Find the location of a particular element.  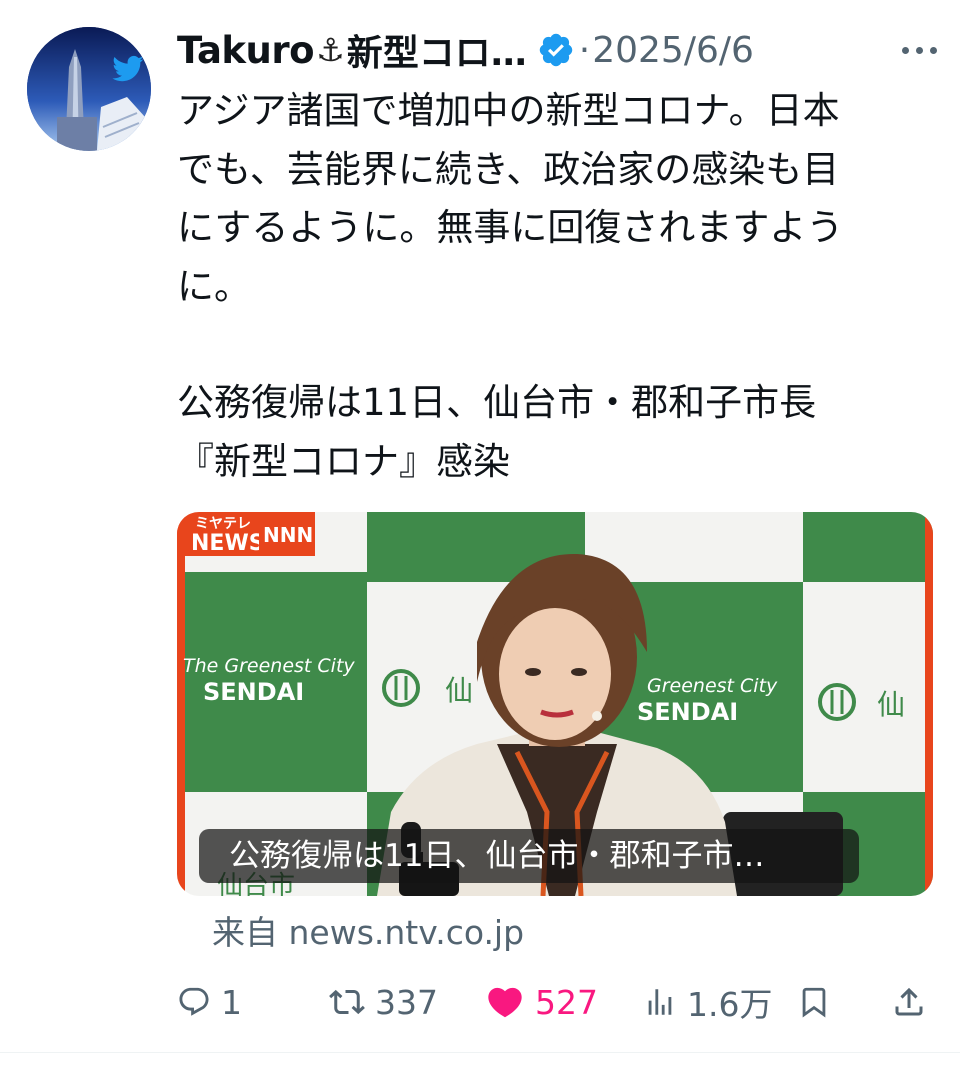

share-button is located at coordinates (909, 1002).